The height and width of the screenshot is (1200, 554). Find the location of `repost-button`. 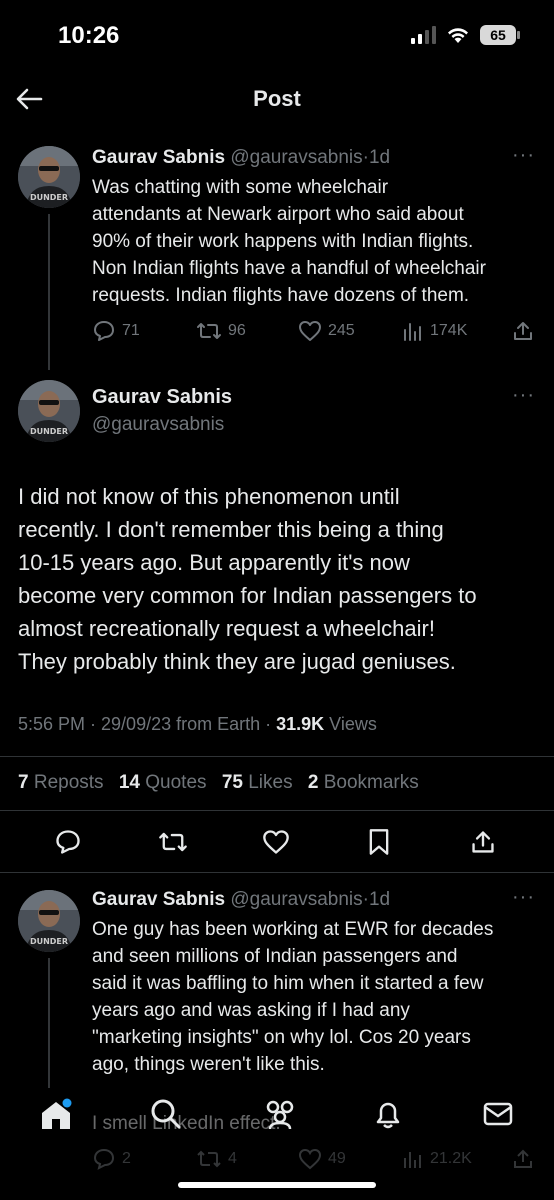

repost-button is located at coordinates (173, 844).